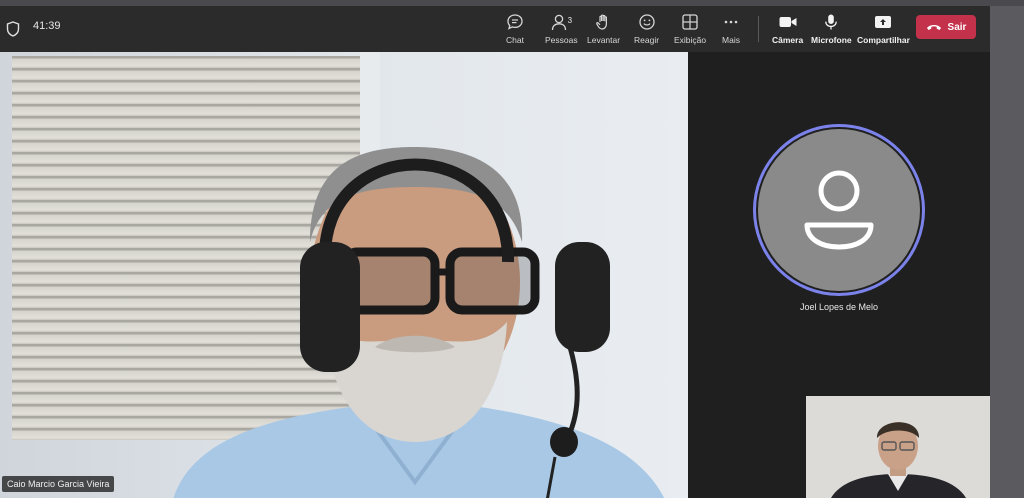  I want to click on share-label: Compartilhar, so click(883, 40).